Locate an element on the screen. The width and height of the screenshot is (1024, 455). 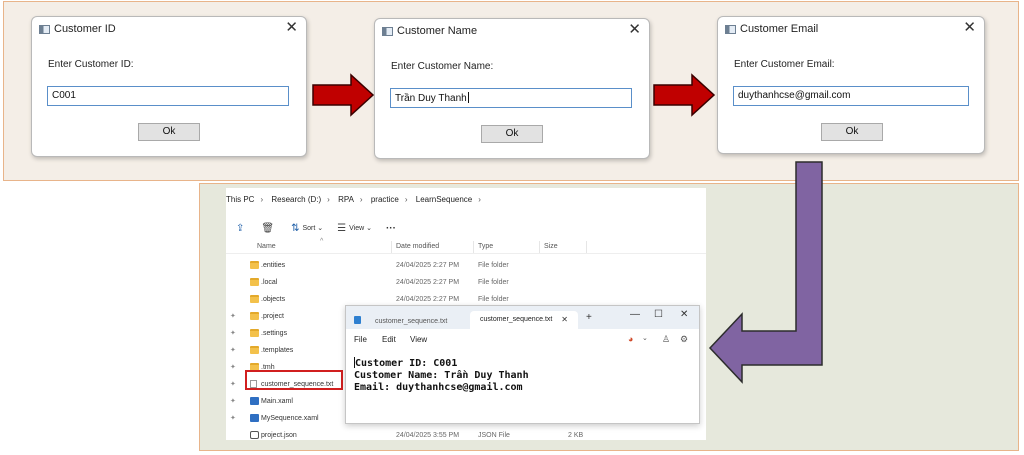
purple-arrow-down-left is located at coordinates (765, 272).